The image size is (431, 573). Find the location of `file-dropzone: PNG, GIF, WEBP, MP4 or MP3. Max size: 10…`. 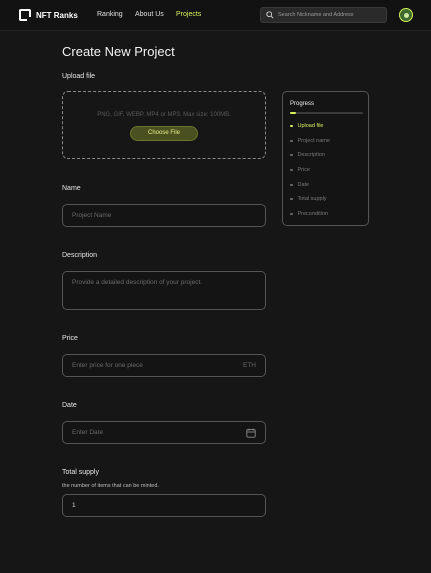

file-dropzone: PNG, GIF, WEBP, MP4 or MP3. Max size: 10… is located at coordinates (164, 125).